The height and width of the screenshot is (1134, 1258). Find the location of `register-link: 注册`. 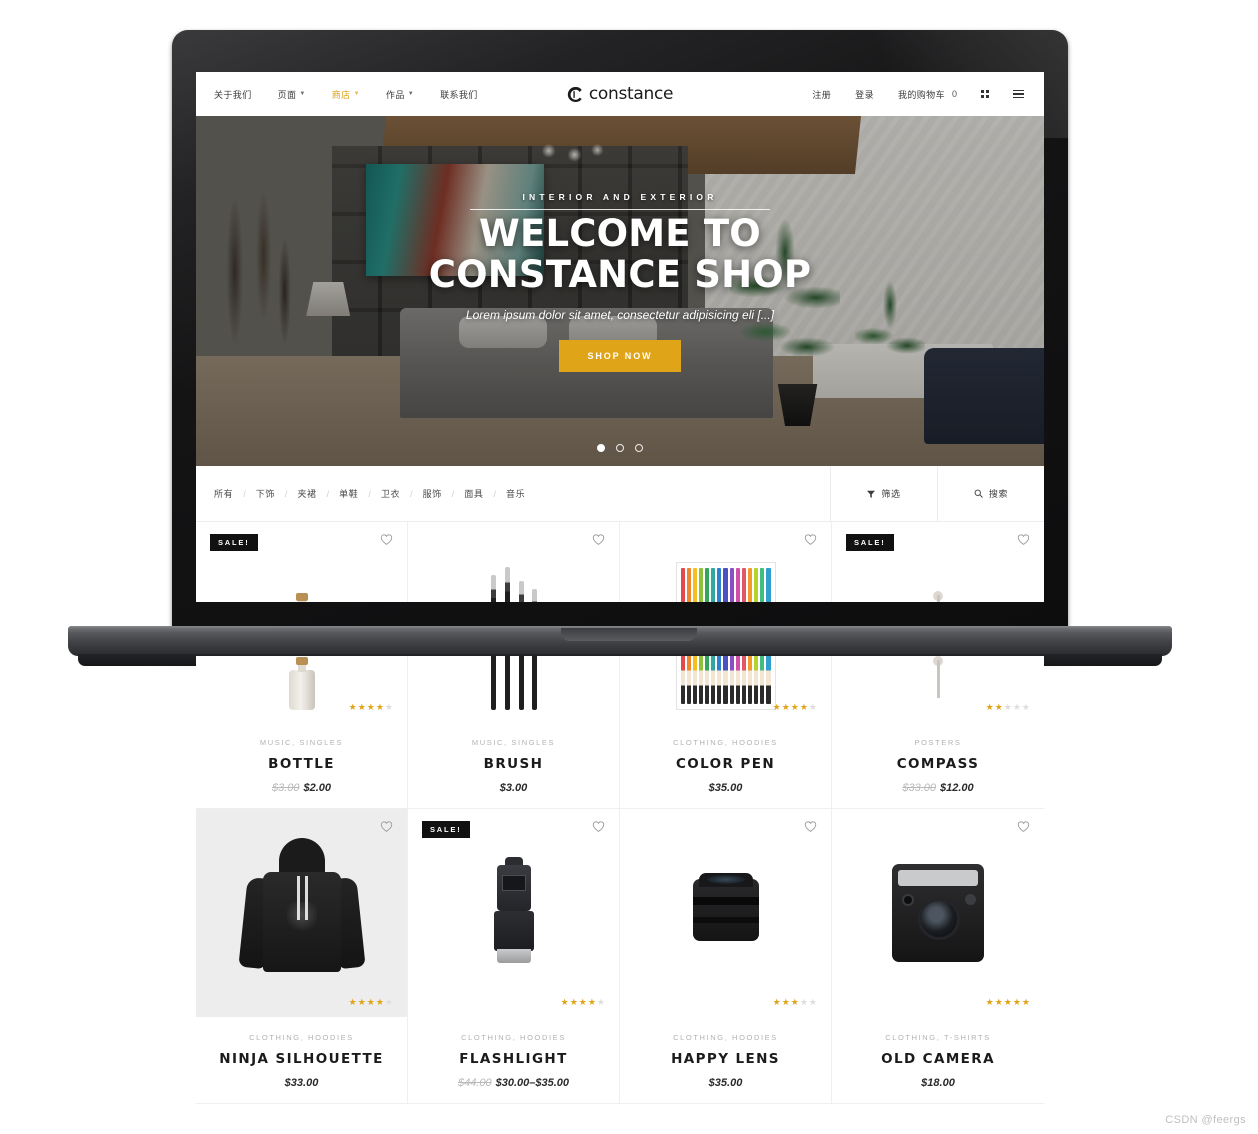

register-link: 注册 is located at coordinates (821, 94).